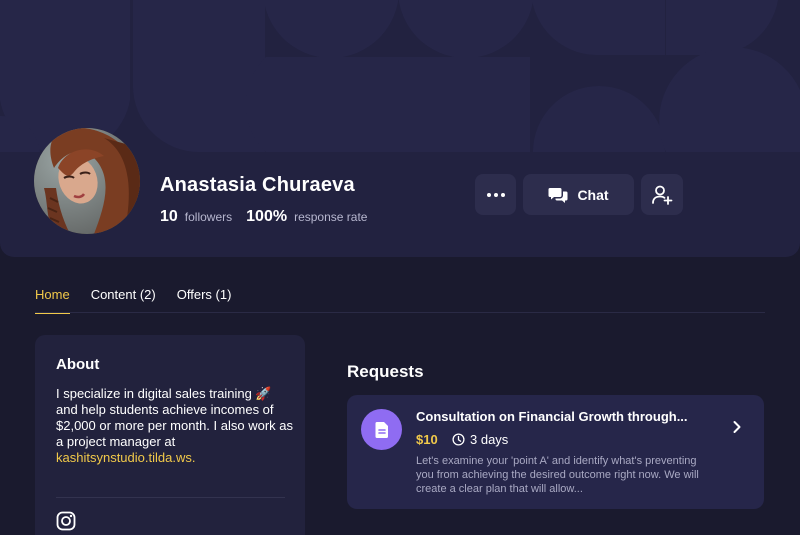  What do you see at coordinates (558, 195) in the screenshot?
I see `chat-bubbles-icon` at bounding box center [558, 195].